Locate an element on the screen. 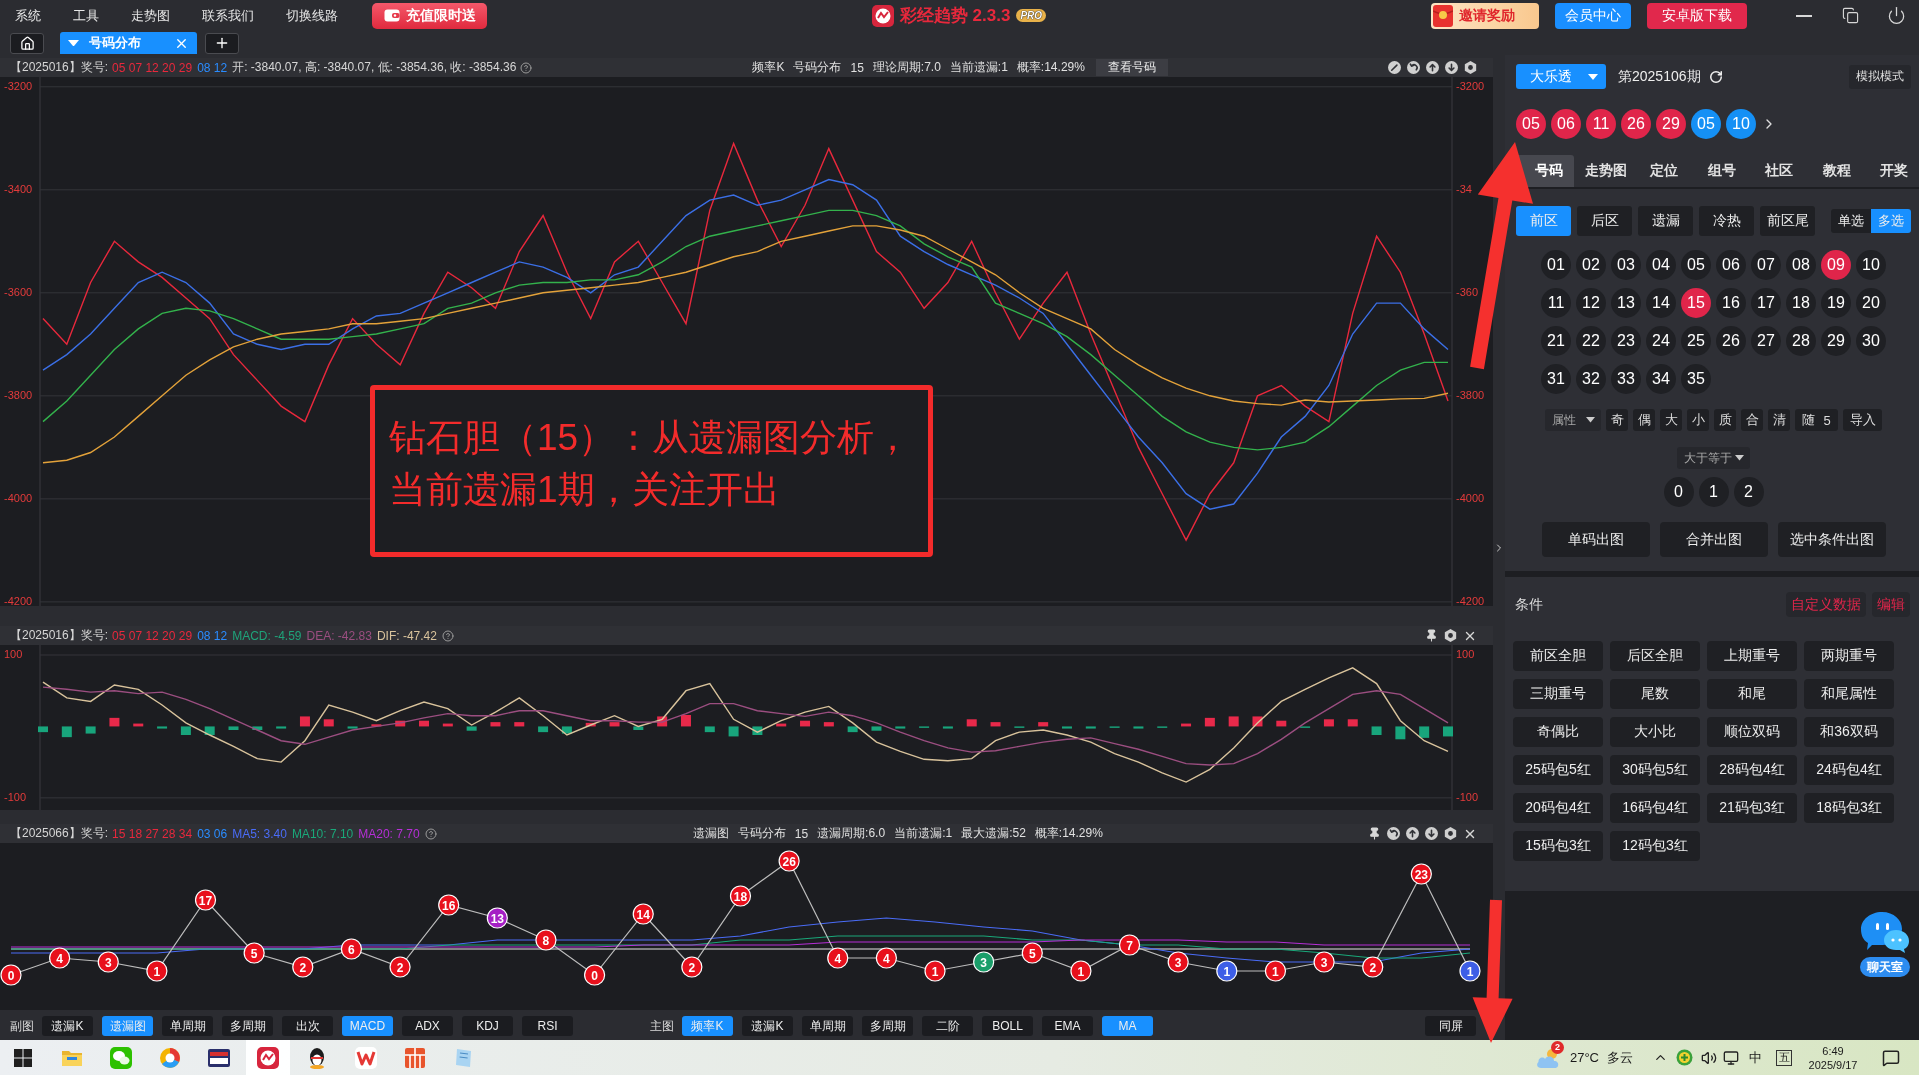  number-ball: 27 is located at coordinates (1766, 341).